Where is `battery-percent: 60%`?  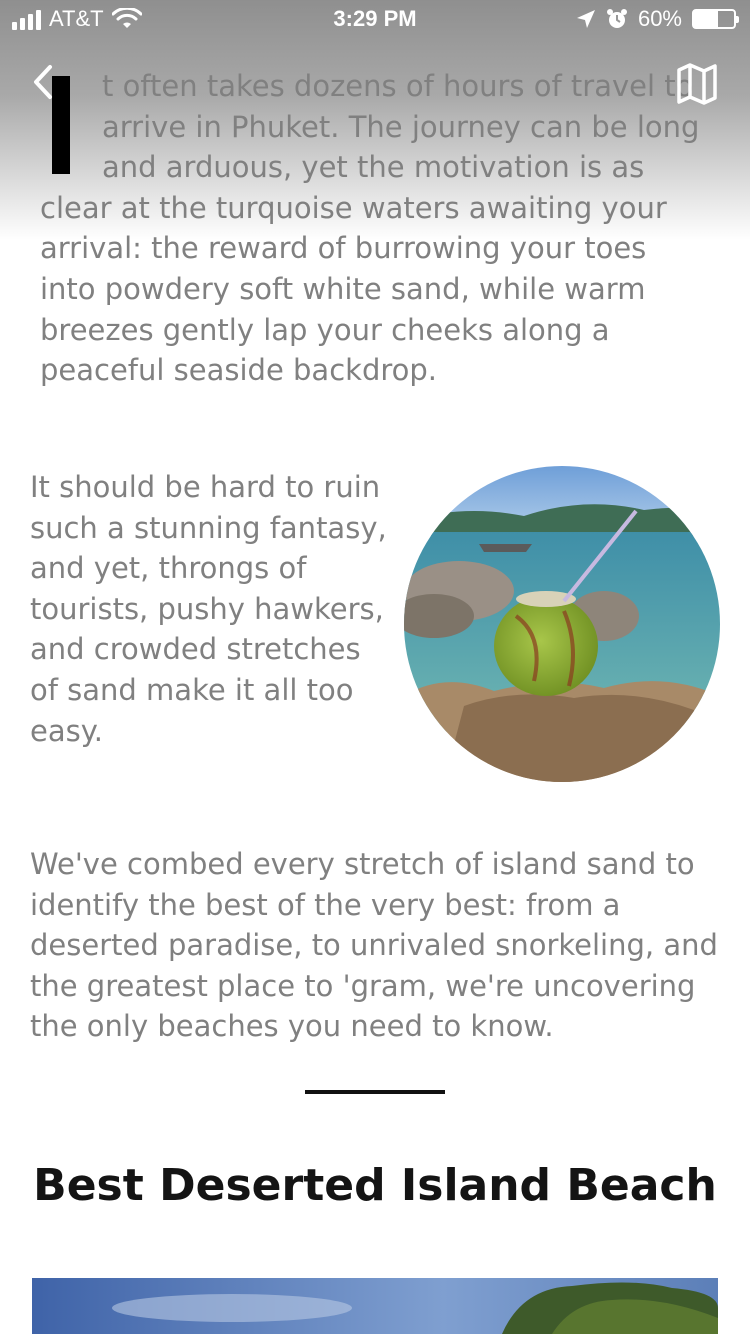 battery-percent: 60% is located at coordinates (659, 18).